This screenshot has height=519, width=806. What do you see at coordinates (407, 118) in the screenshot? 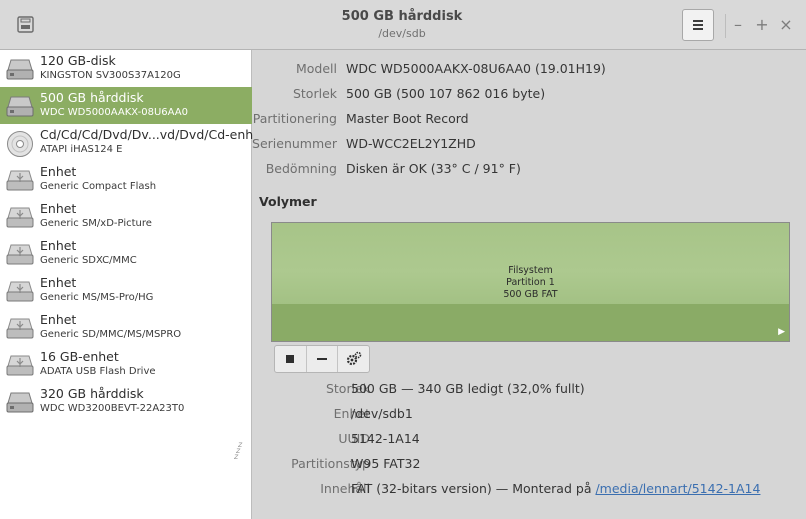
I see `partitioning-value: Master Boot Record` at bounding box center [407, 118].